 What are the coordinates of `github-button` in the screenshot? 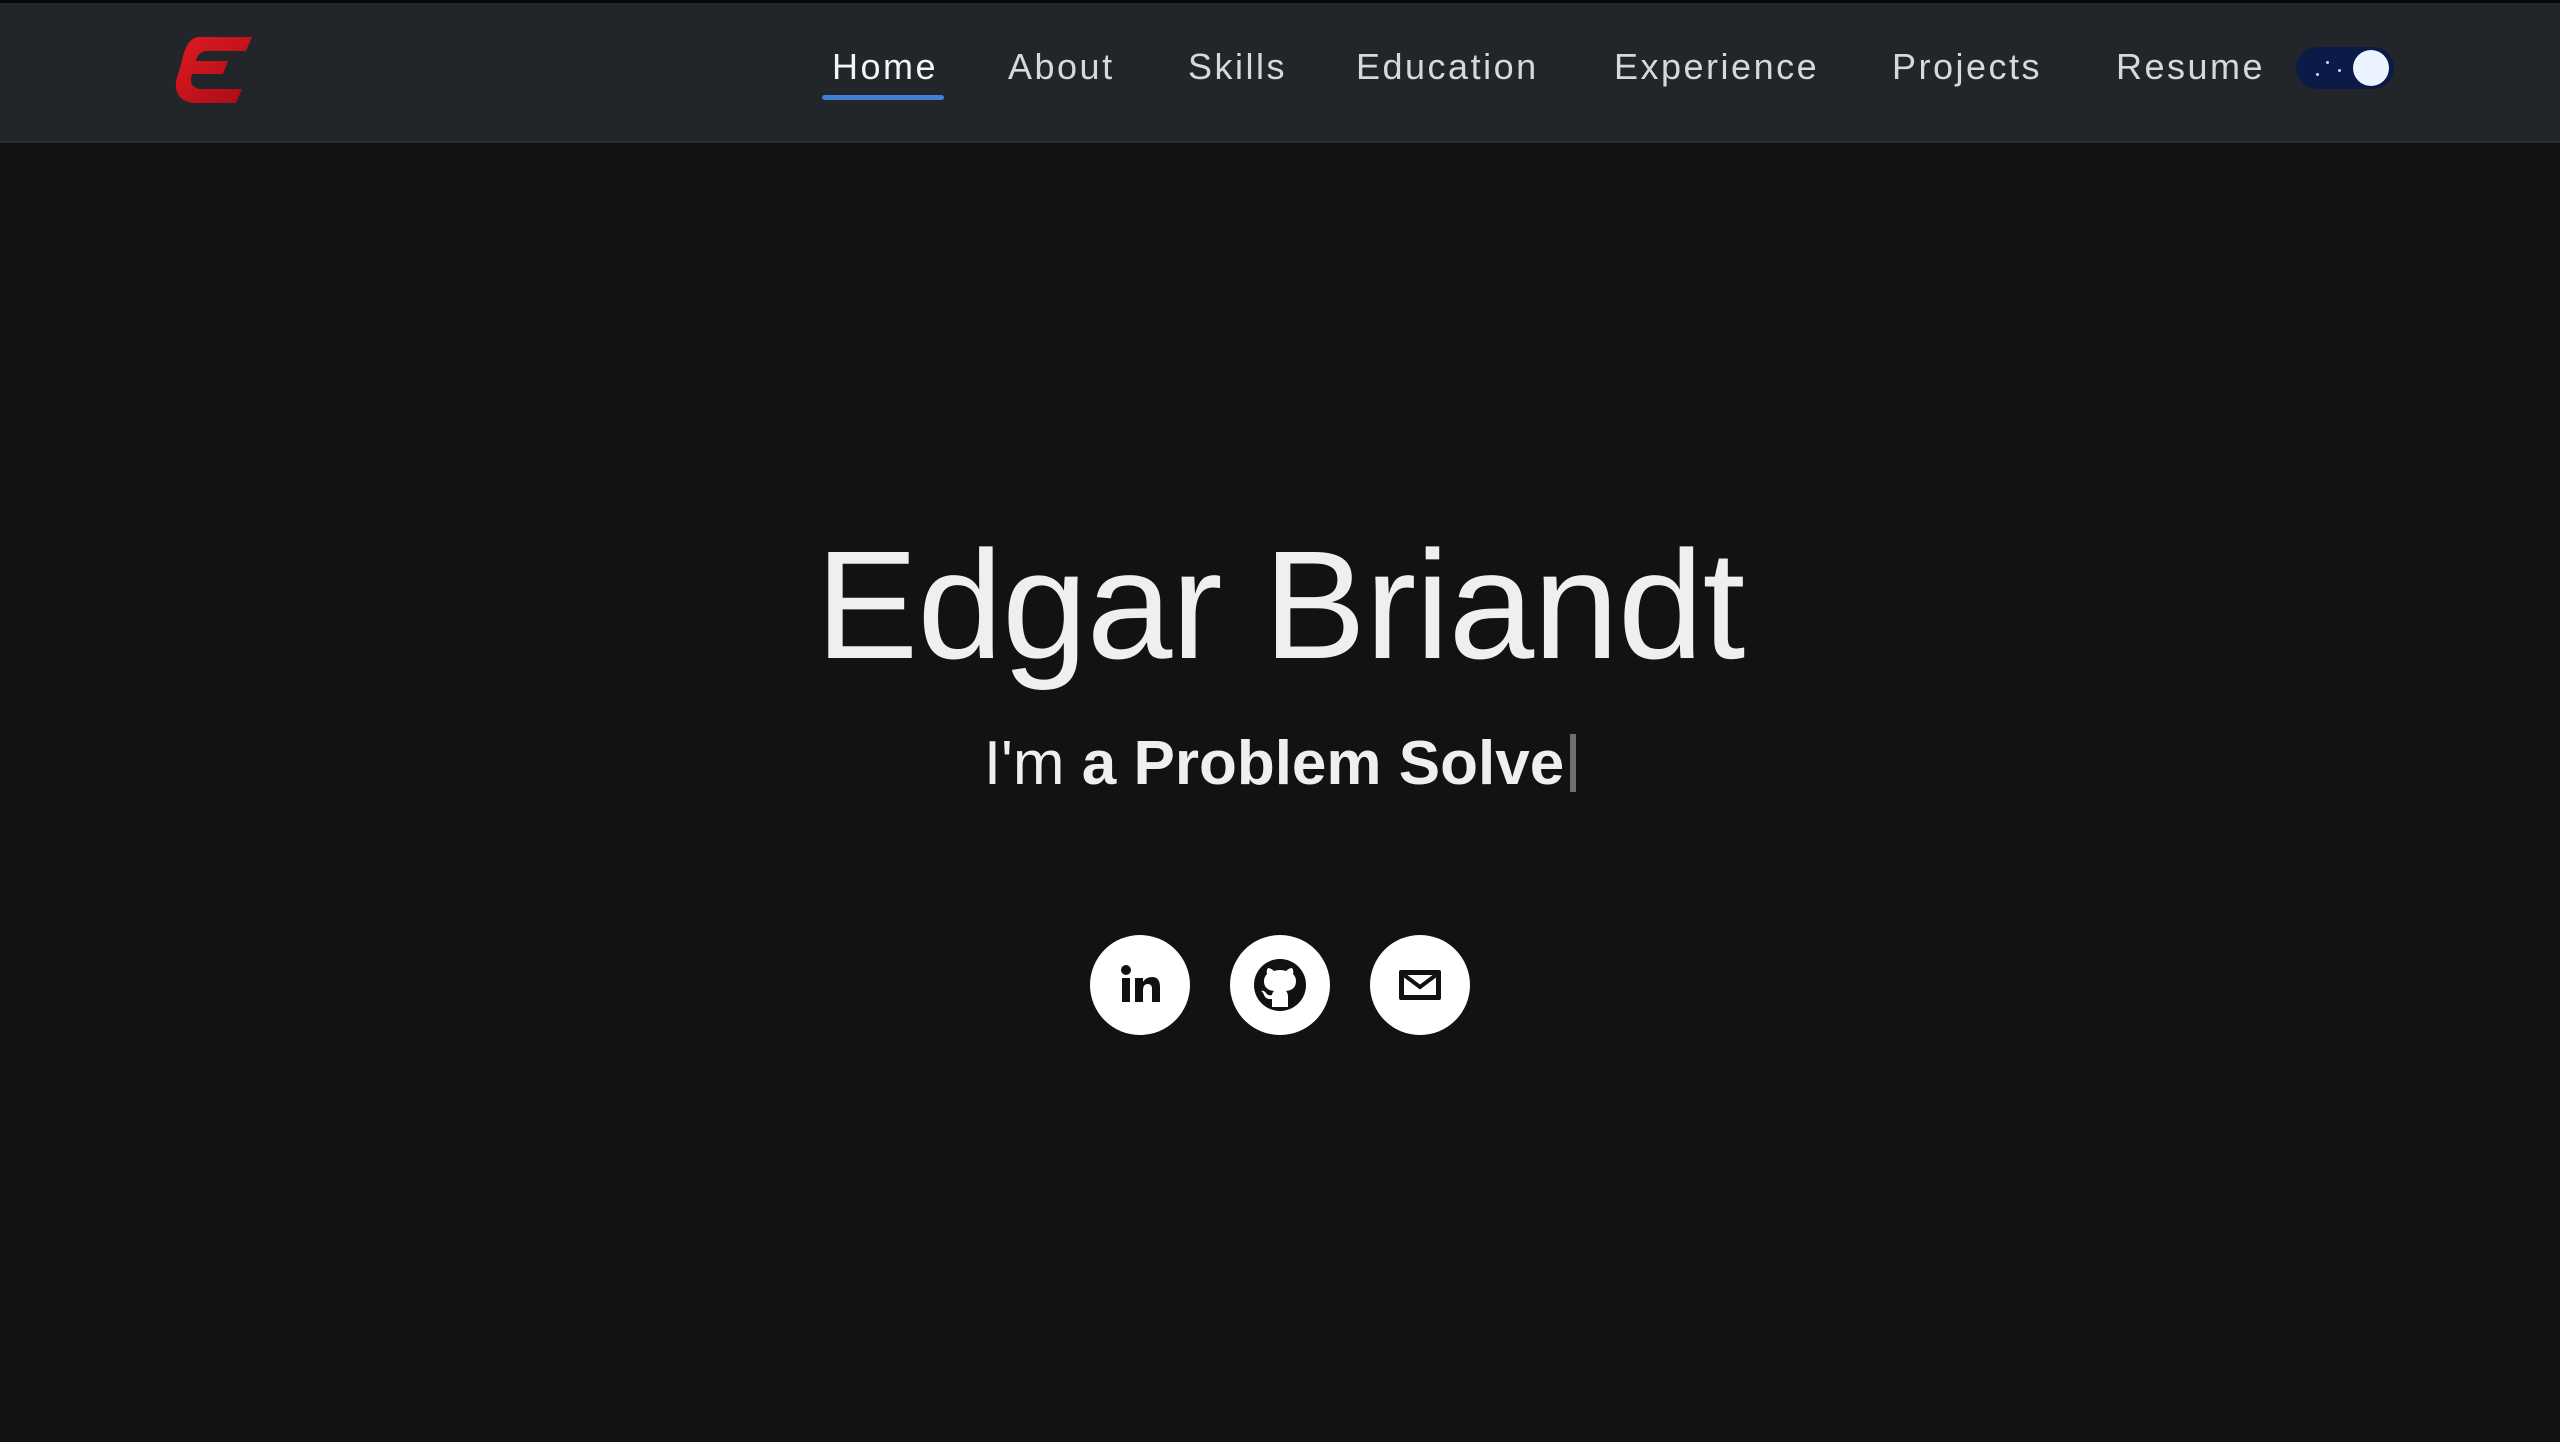 It's located at (1280, 985).